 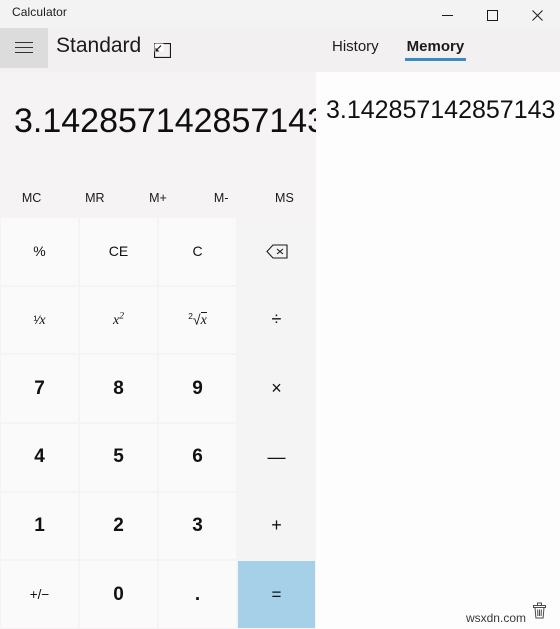 I want to click on memory-add-button: M+, so click(x=157, y=198).